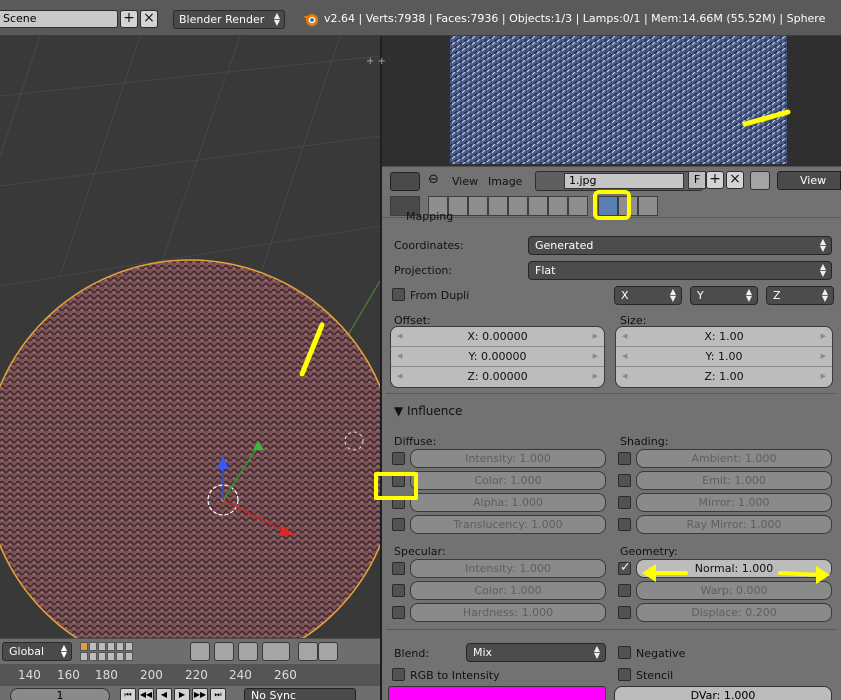 This screenshot has width=841, height=700. I want to click on emit-field: Emit: 1.000, so click(734, 480).